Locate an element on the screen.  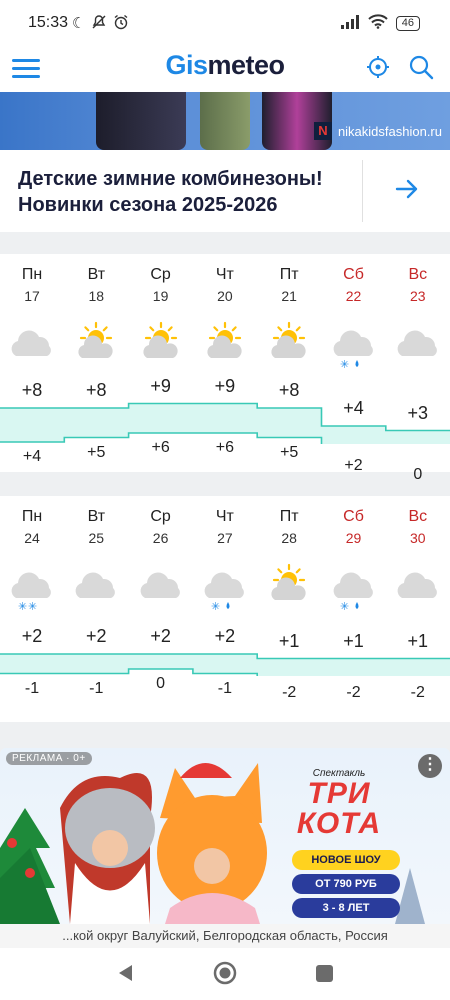
day-column: Чт 27 is located at coordinates (225, 527).